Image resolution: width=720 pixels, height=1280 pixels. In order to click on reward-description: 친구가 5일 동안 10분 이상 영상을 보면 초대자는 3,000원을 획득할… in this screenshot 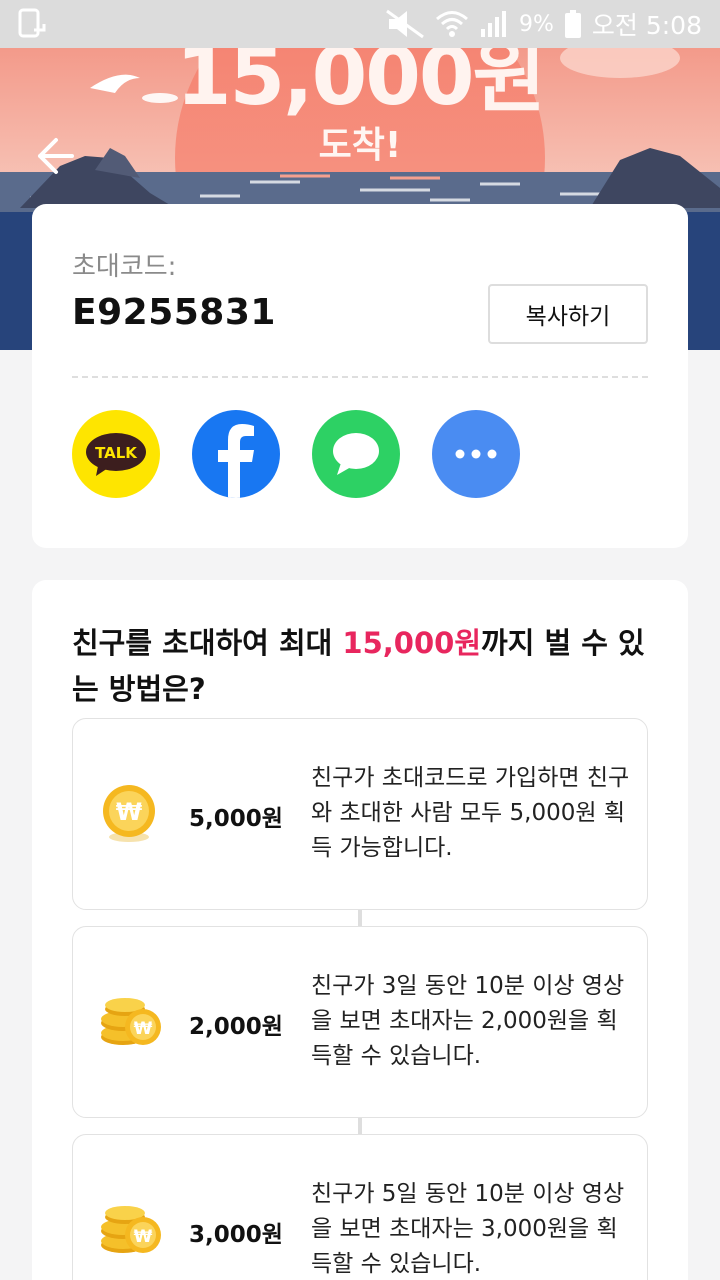, I will do `click(468, 1229)`.